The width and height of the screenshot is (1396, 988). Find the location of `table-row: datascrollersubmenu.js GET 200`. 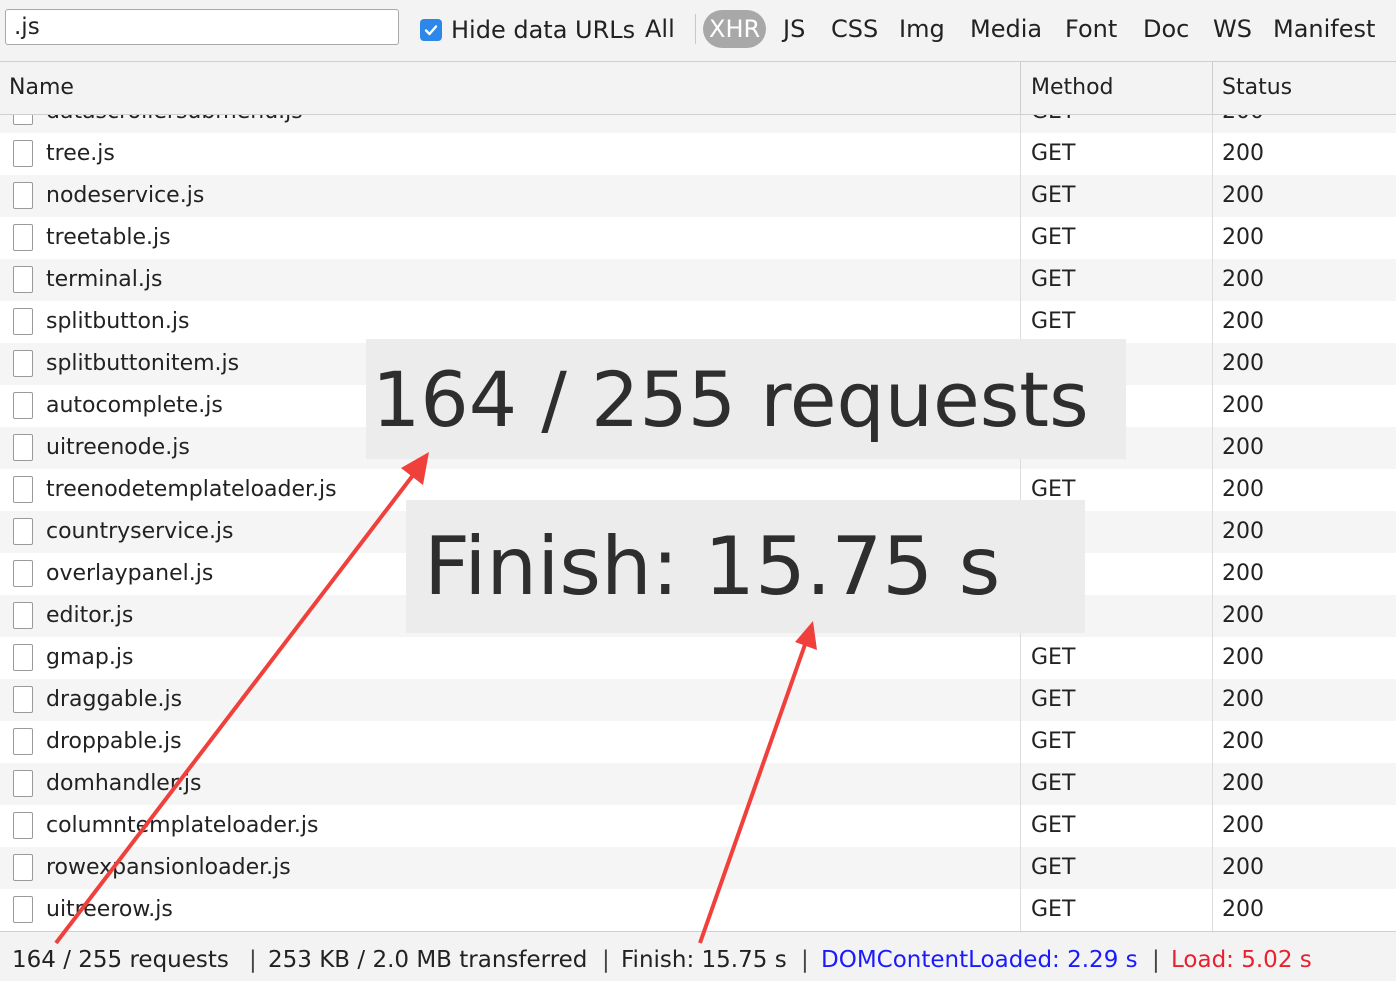

table-row: datascrollersubmenu.js GET 200 is located at coordinates (698, 124).